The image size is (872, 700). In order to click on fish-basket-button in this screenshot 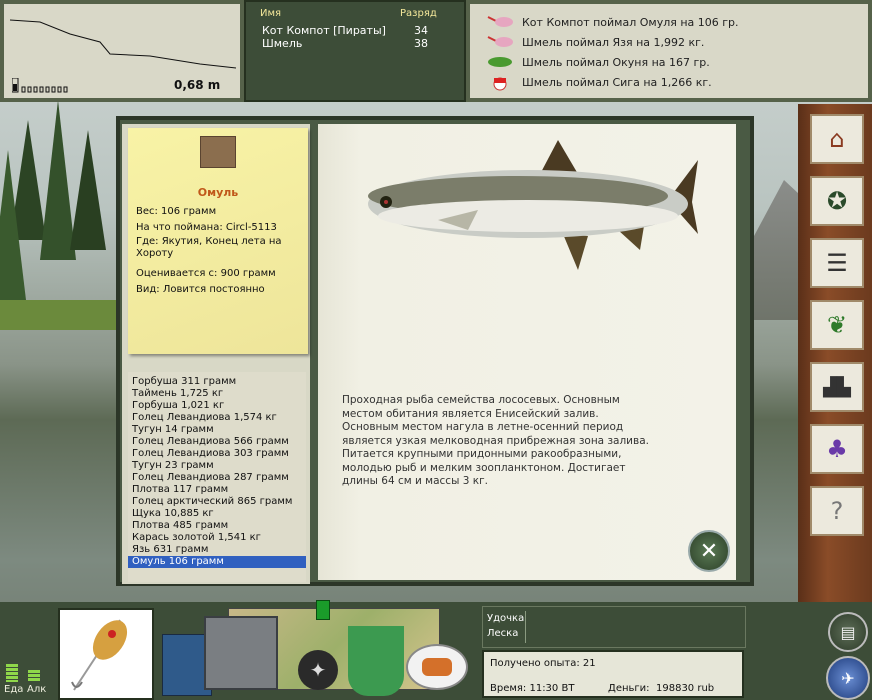, I will do `click(376, 661)`.